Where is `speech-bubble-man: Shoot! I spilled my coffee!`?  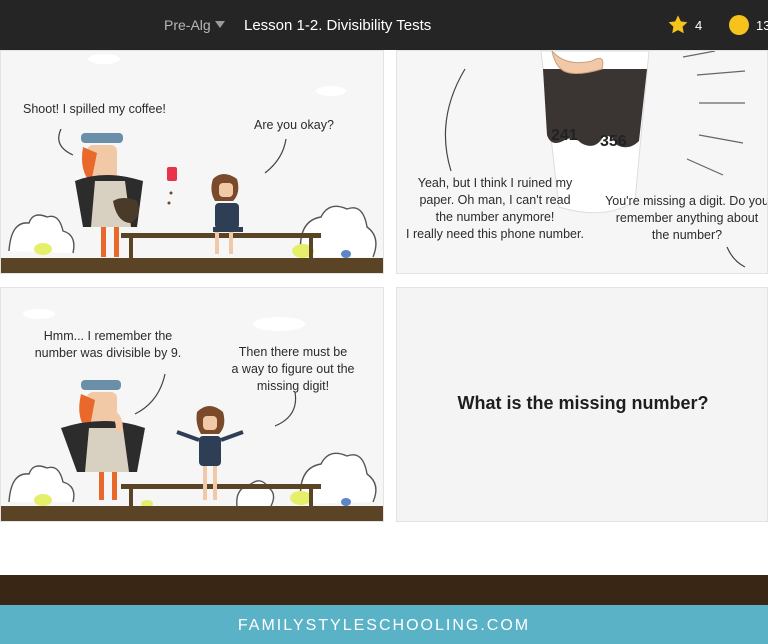
speech-bubble-man: Shoot! I spilled my coffee! is located at coordinates (94, 109).